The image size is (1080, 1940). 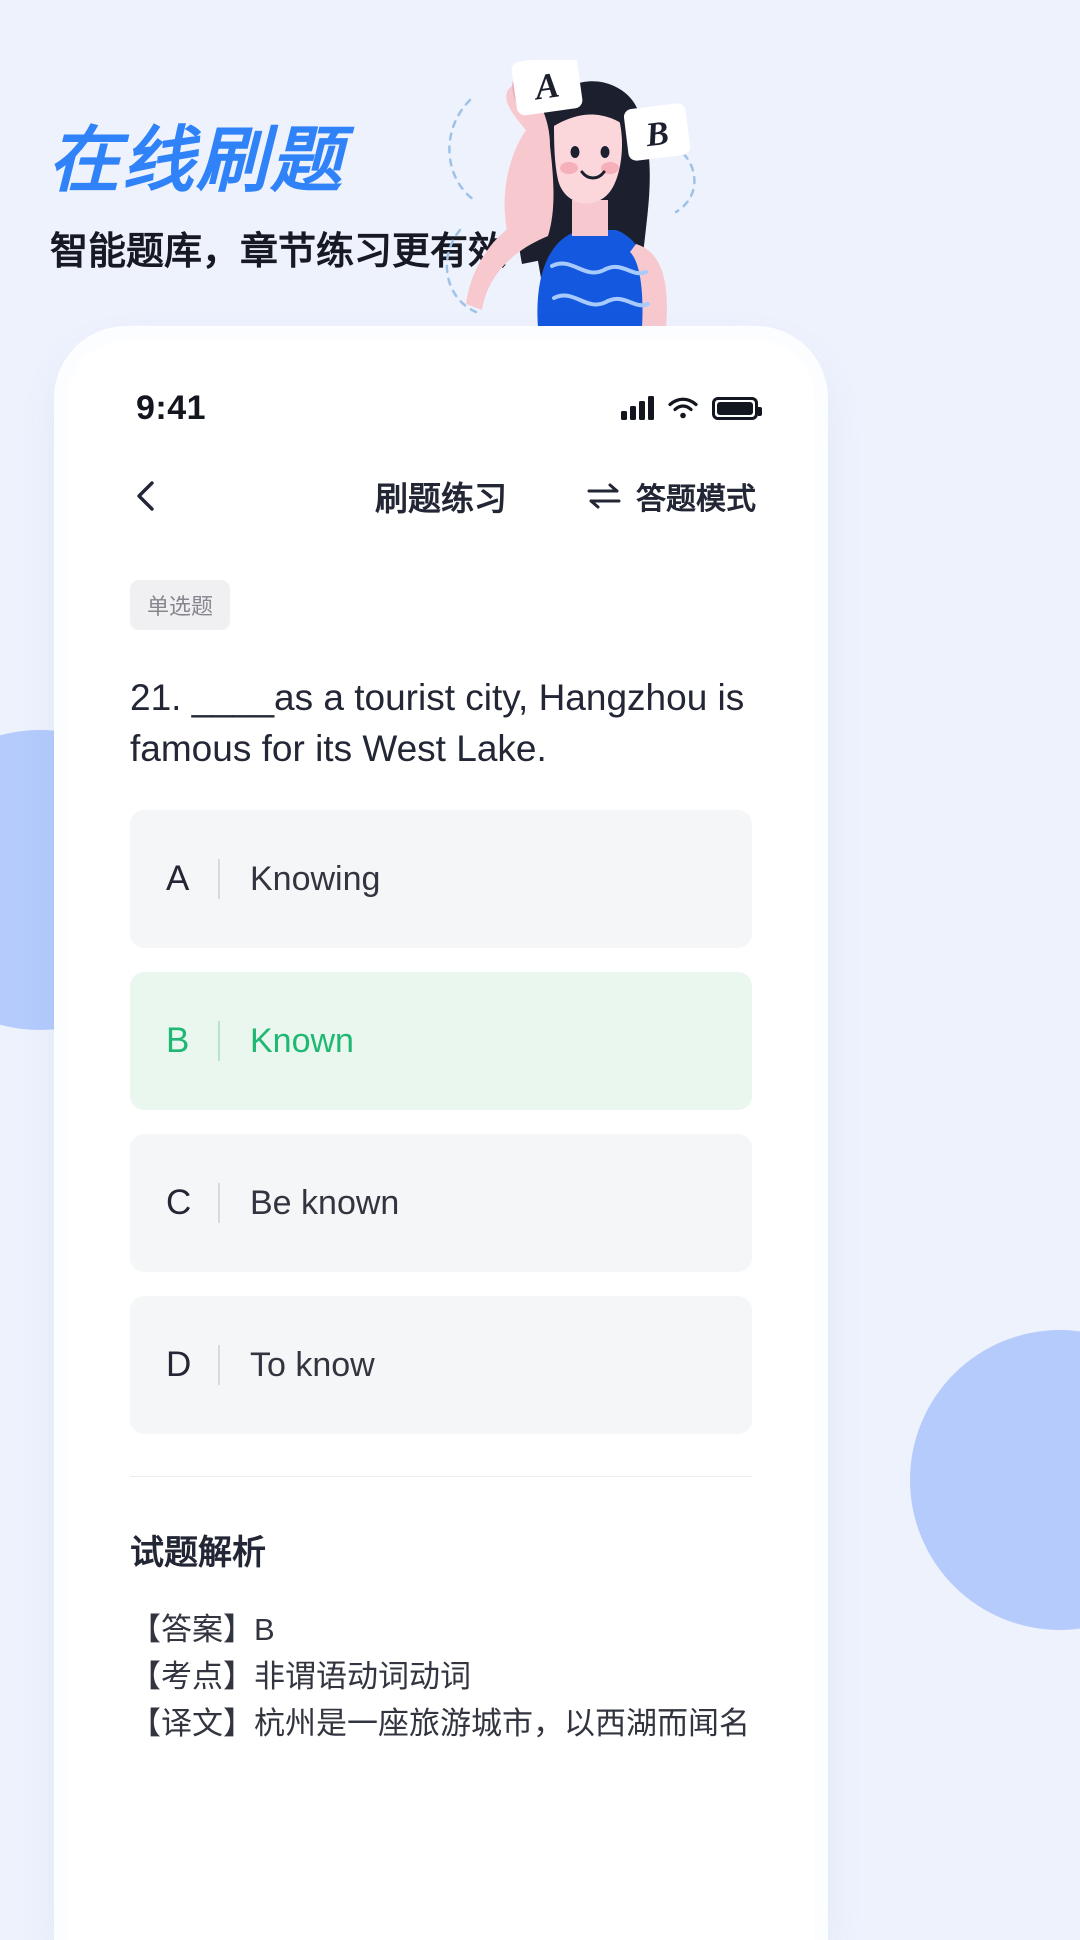 What do you see at coordinates (441, 496) in the screenshot?
I see `nav-bar: 刷题练习 答题模式` at bounding box center [441, 496].